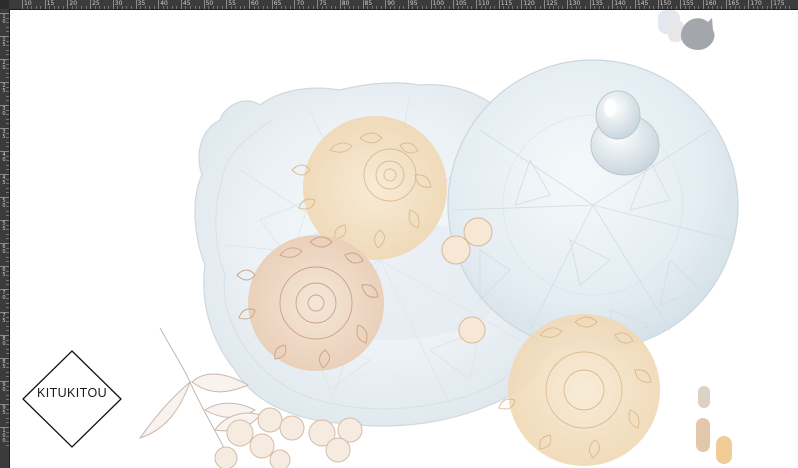 The image size is (798, 468). What do you see at coordinates (4, 364) in the screenshot?
I see `ruler-label: 85` at bounding box center [4, 364].